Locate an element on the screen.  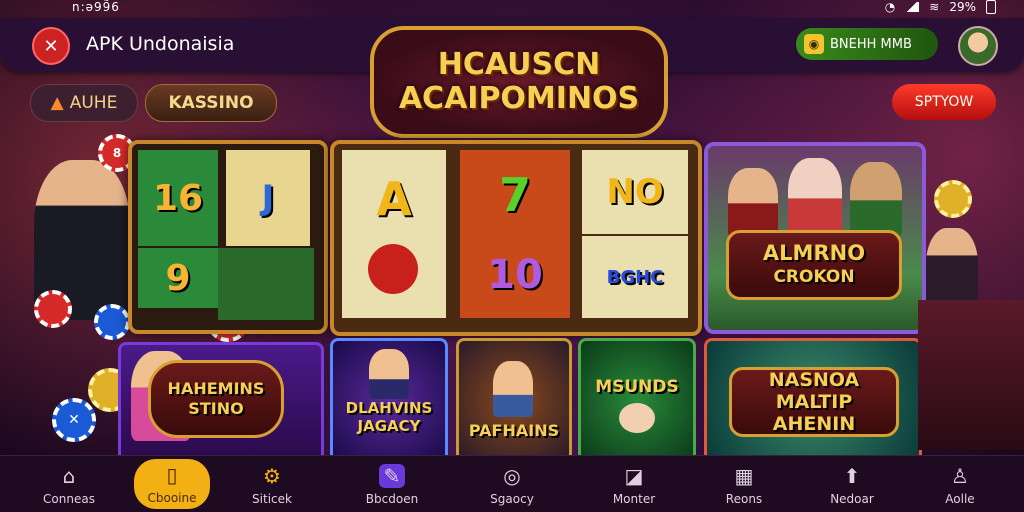
poker-chip: ✕ is located at coordinates (74, 420).